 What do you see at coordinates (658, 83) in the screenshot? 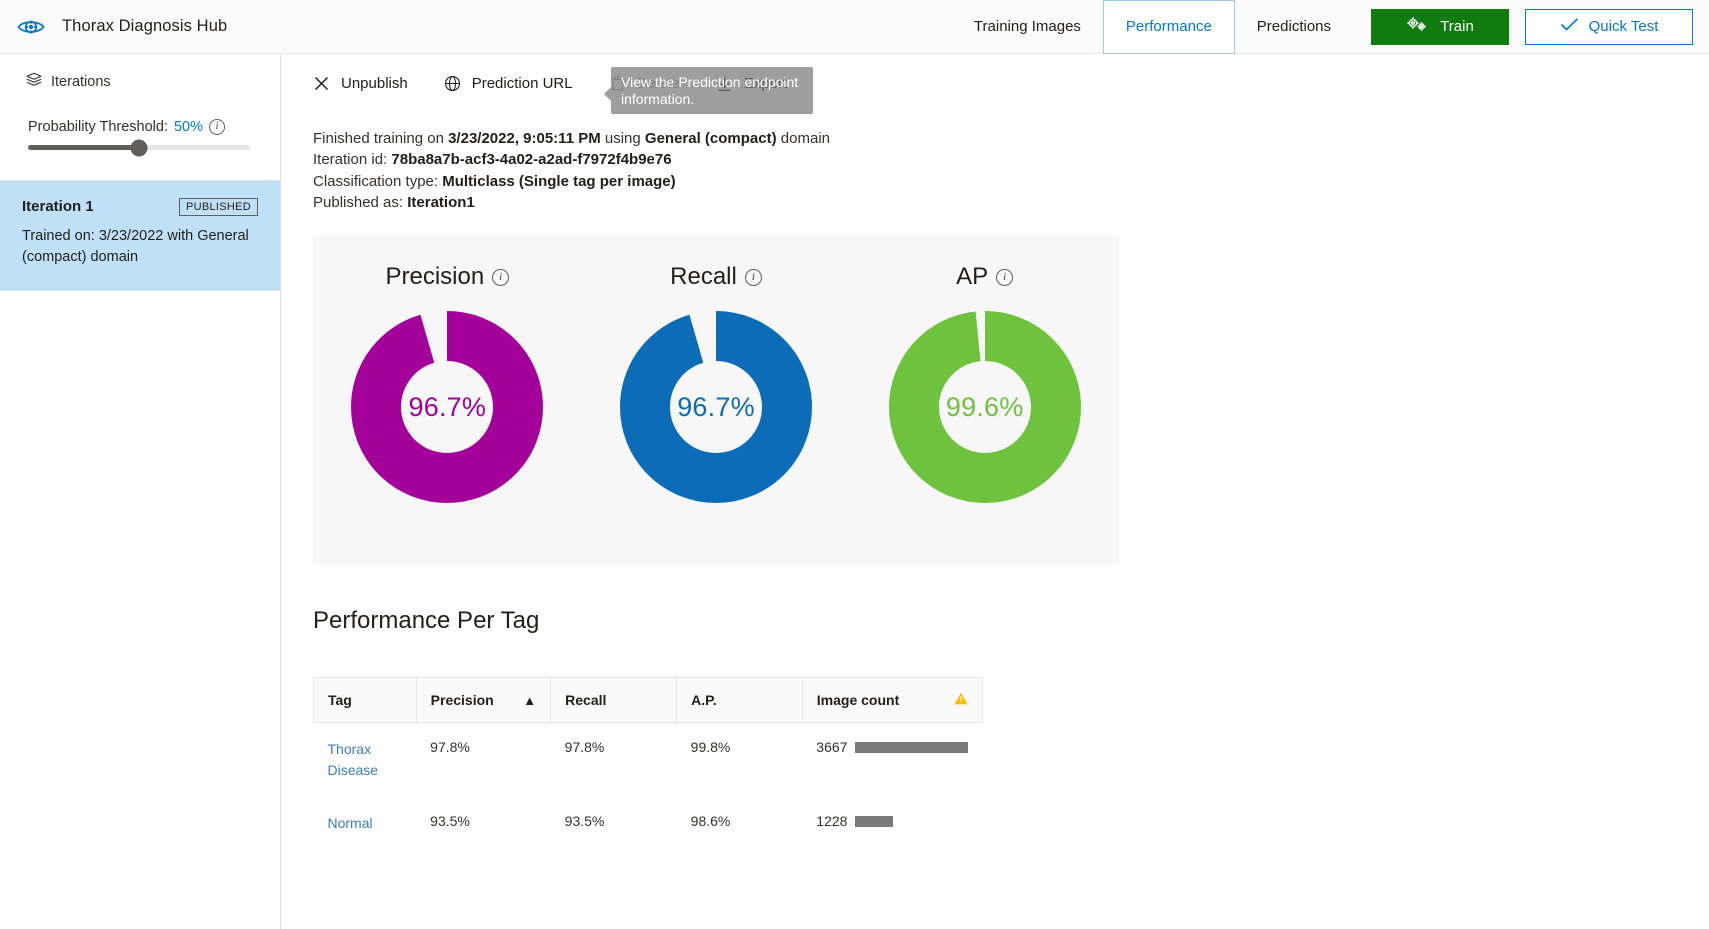
I see `delete-label: Delete` at bounding box center [658, 83].